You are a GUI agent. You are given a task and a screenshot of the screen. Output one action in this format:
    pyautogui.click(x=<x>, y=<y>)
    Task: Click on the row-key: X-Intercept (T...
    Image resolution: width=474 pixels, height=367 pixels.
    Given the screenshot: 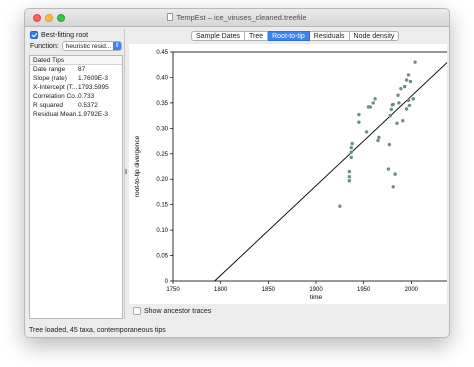 What is the action you would take?
    pyautogui.click(x=55, y=87)
    